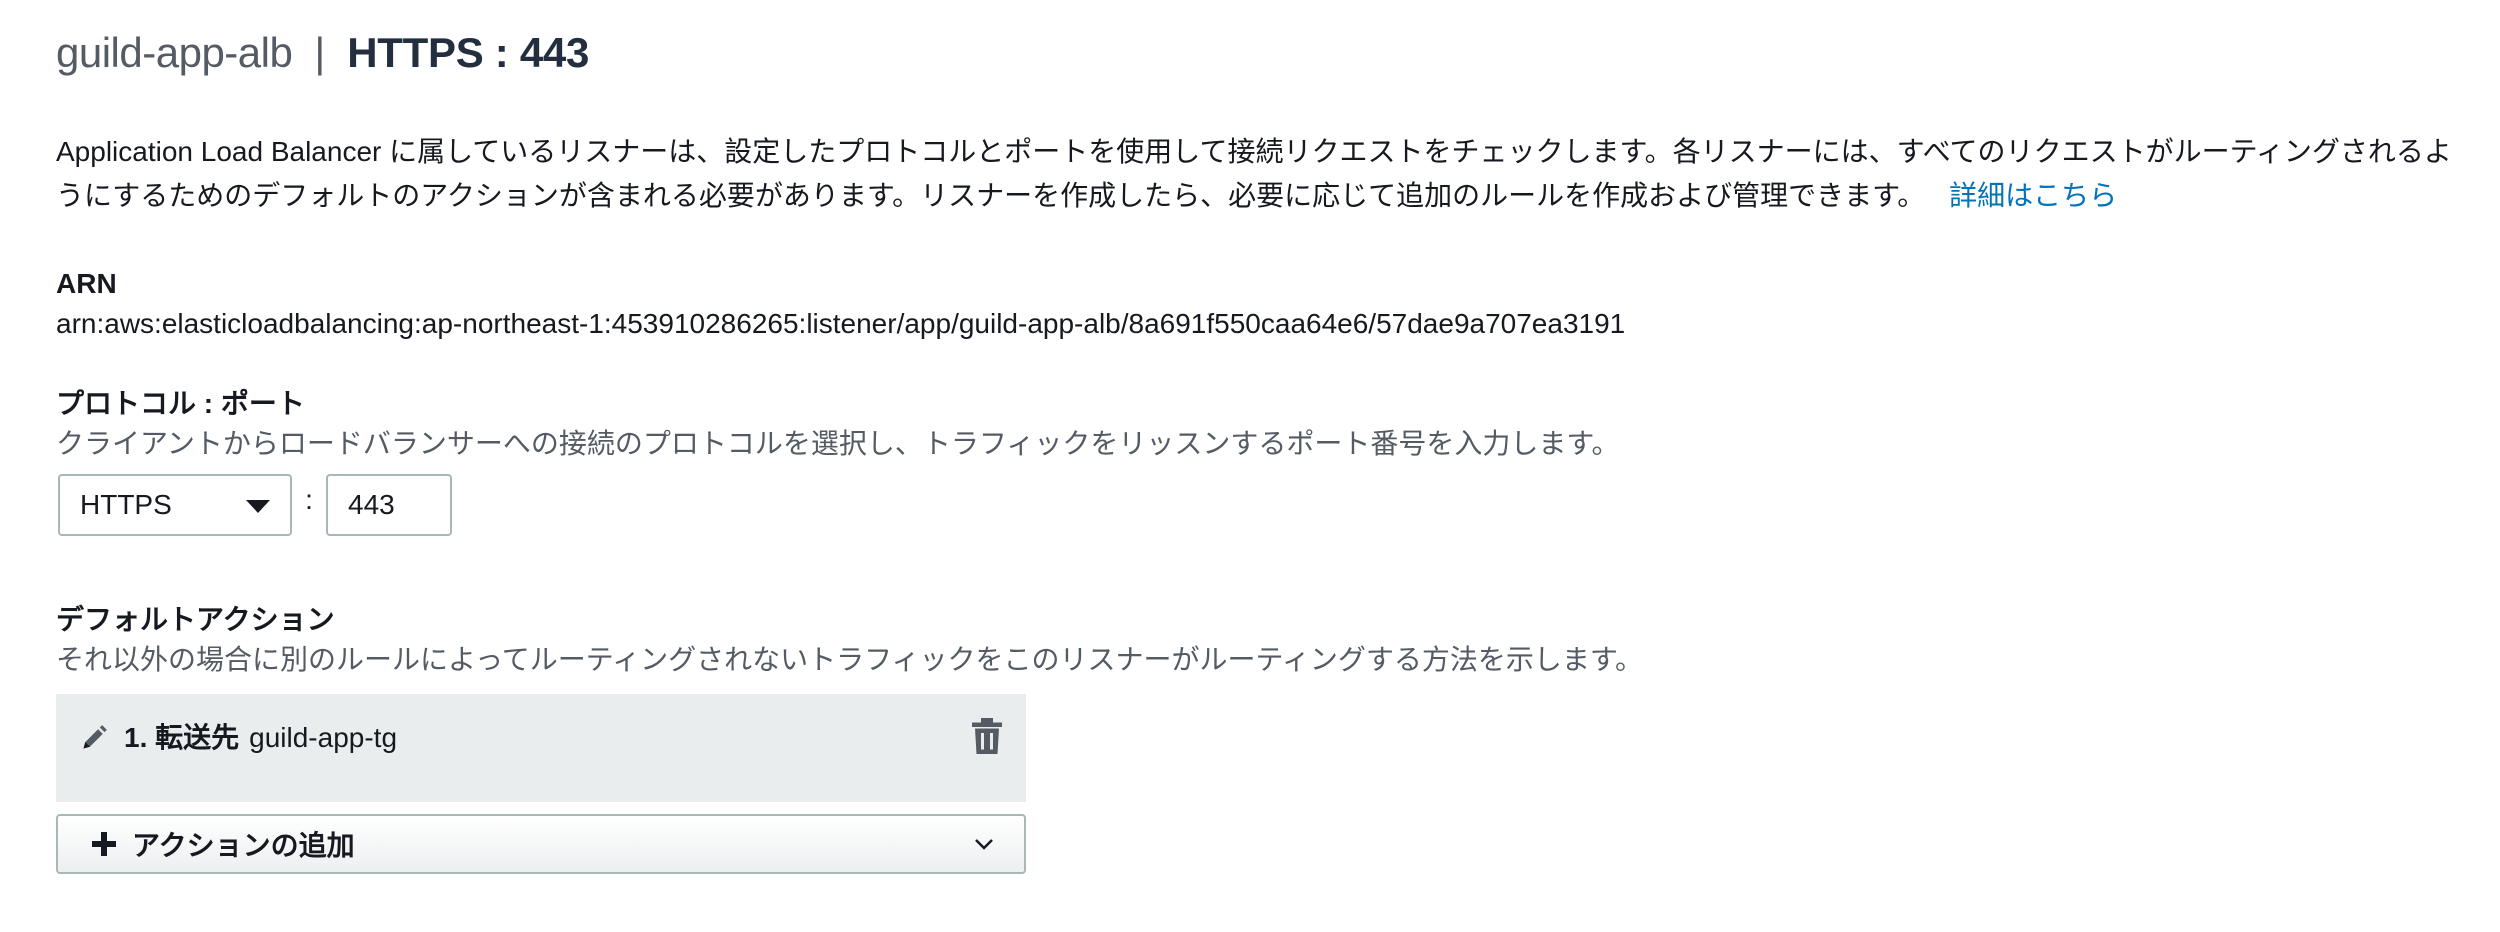  I want to click on port-input, so click(389, 505).